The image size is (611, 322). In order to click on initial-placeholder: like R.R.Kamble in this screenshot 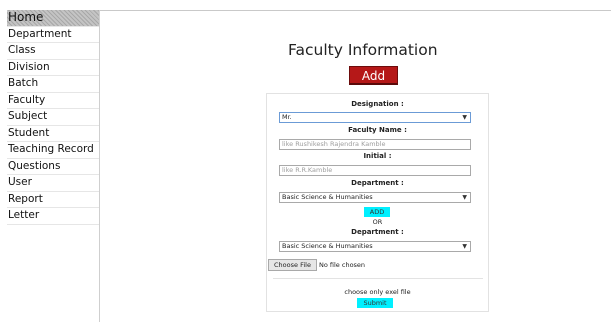, I will do `click(307, 170)`.